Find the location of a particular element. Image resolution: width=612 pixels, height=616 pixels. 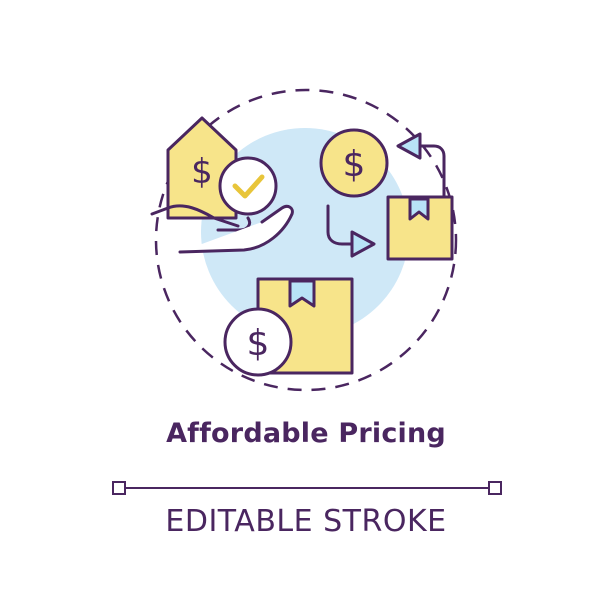

package-box-icon is located at coordinates (420, 228).